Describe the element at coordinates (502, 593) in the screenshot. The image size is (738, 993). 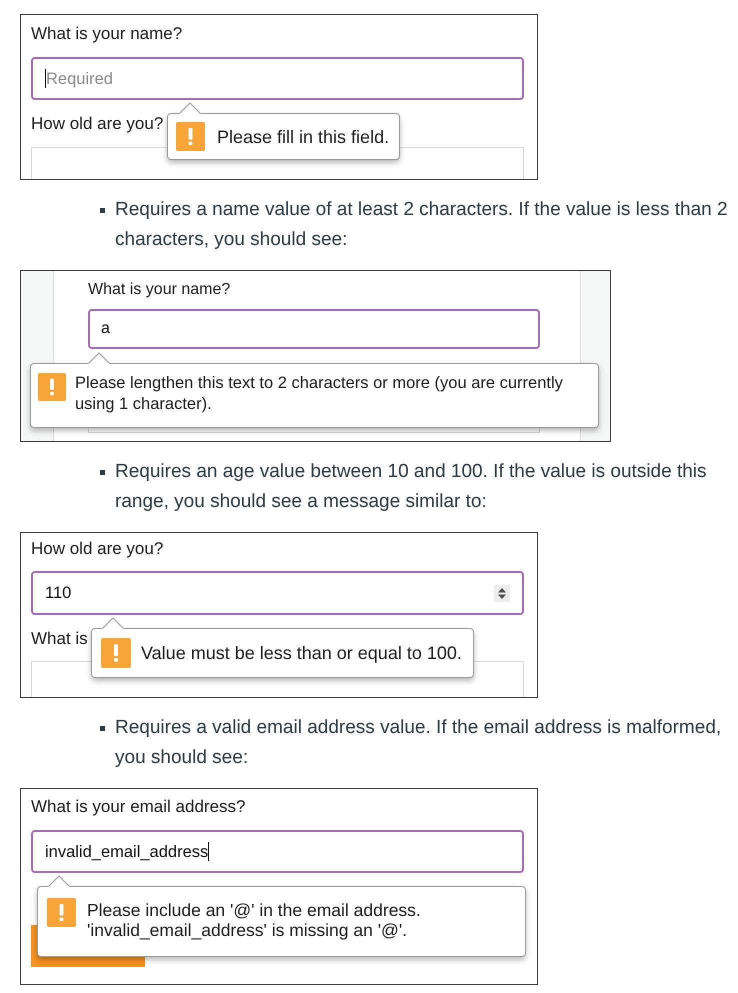
I see `stepper-arrows-icon` at that location.